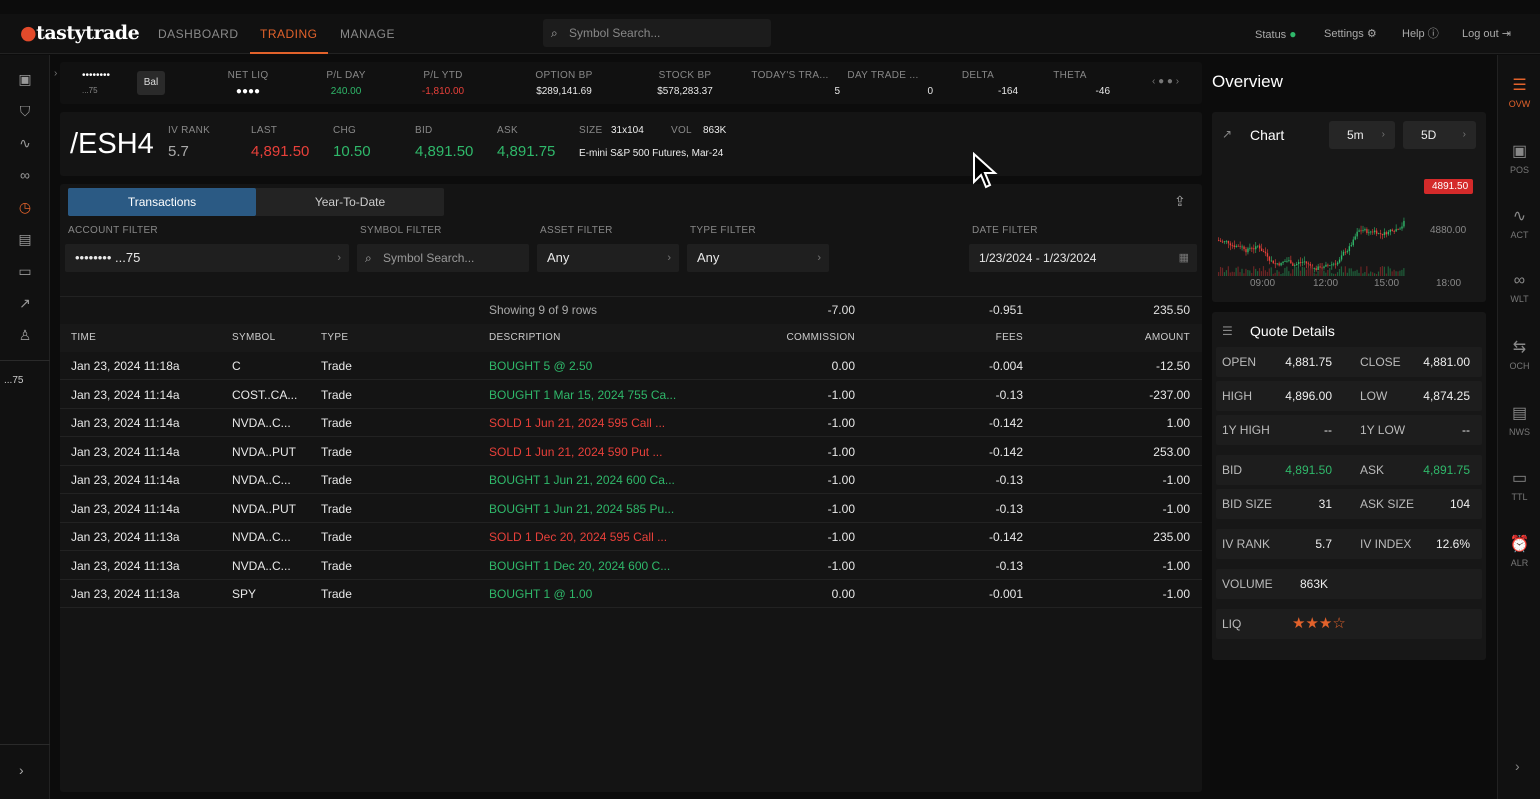 This screenshot has height=799, width=1540. I want to click on date-filter-input: 1/23/2024 - 1/23/2024 ▦, so click(1083, 258).